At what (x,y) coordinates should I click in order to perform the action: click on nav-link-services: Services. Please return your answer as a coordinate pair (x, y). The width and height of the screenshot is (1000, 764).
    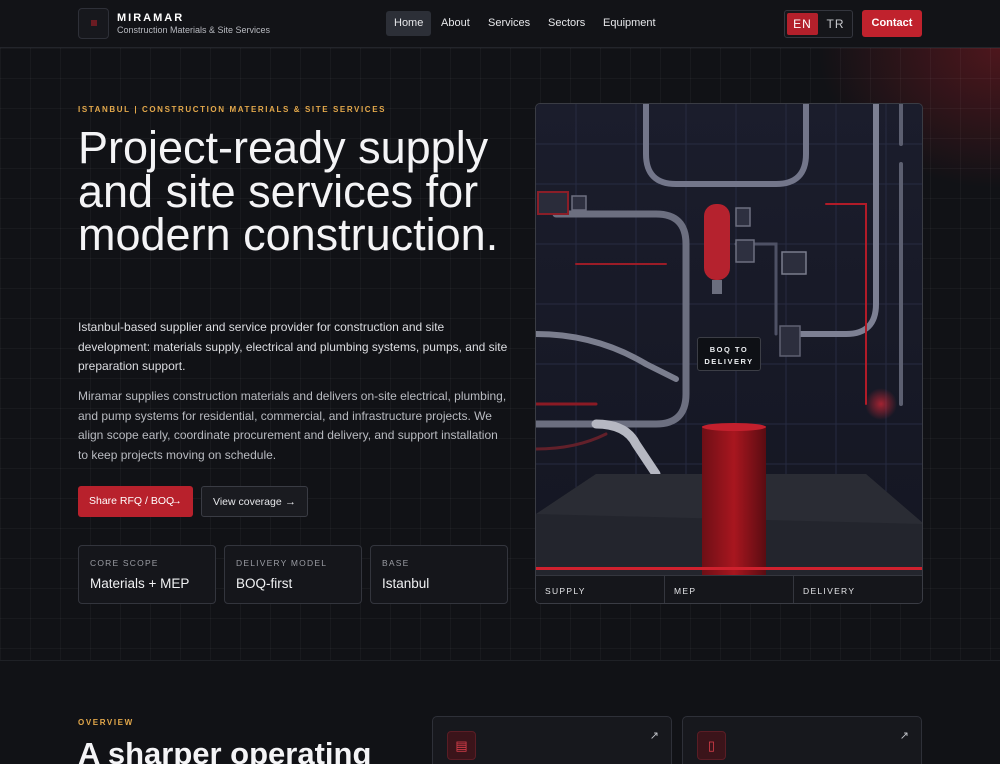
    Looking at the image, I should click on (509, 23).